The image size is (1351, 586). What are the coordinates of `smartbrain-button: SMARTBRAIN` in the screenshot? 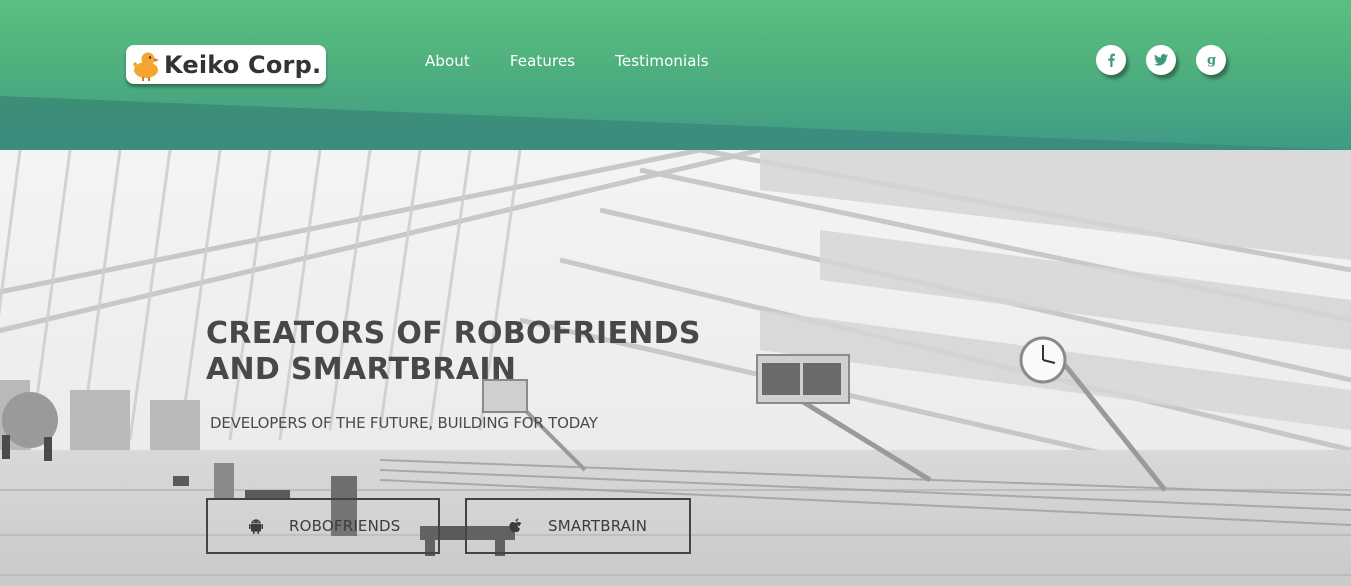 It's located at (578, 526).